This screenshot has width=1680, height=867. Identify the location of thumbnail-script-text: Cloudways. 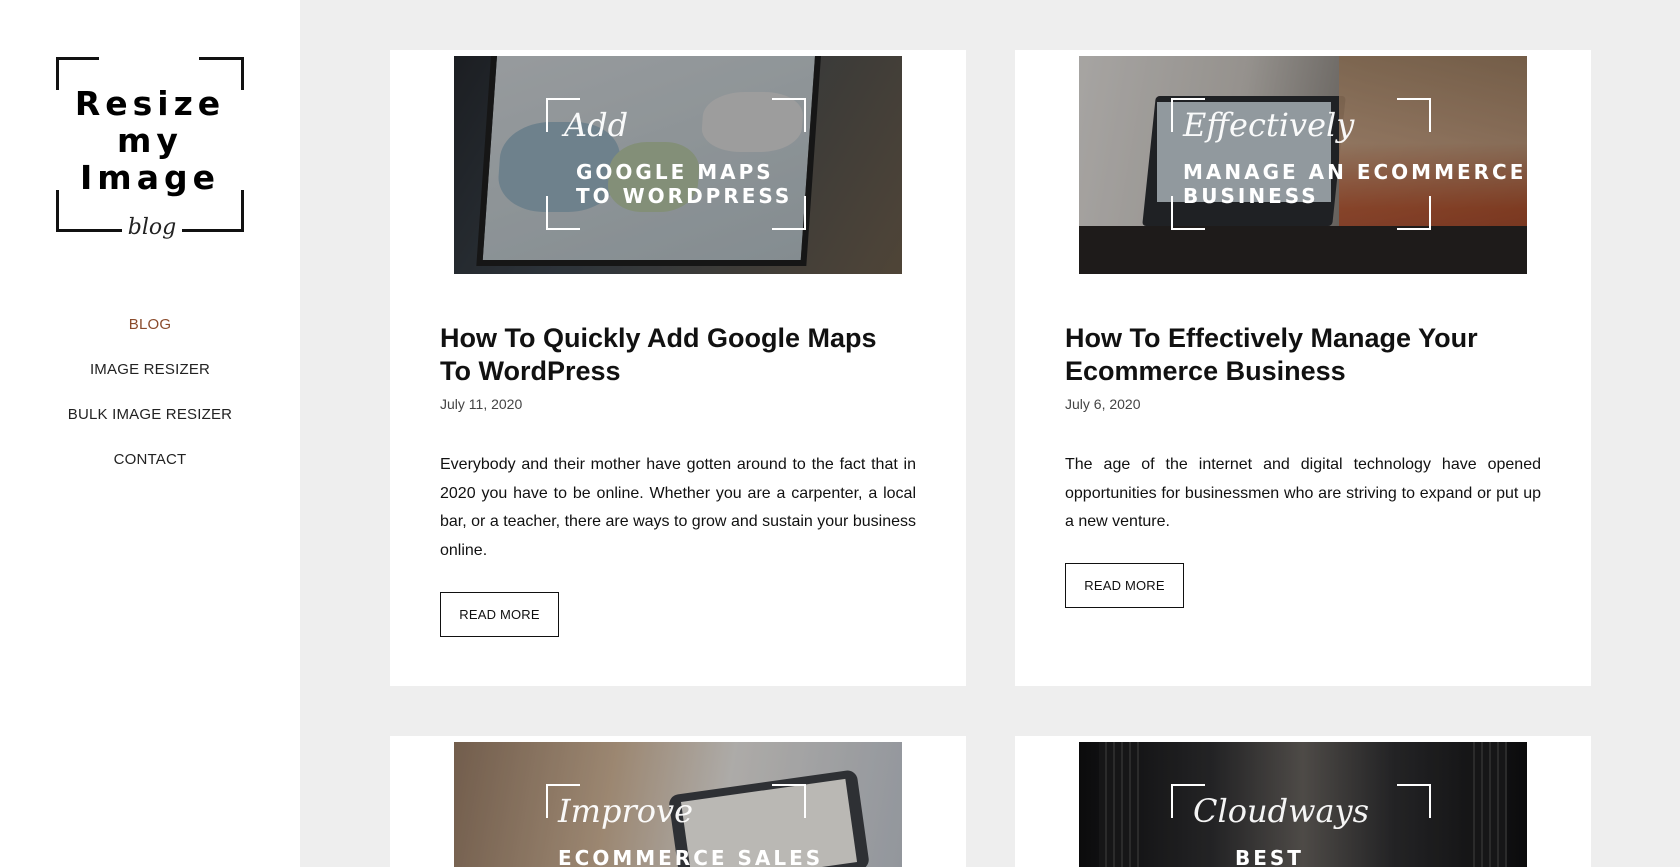
(1281, 811).